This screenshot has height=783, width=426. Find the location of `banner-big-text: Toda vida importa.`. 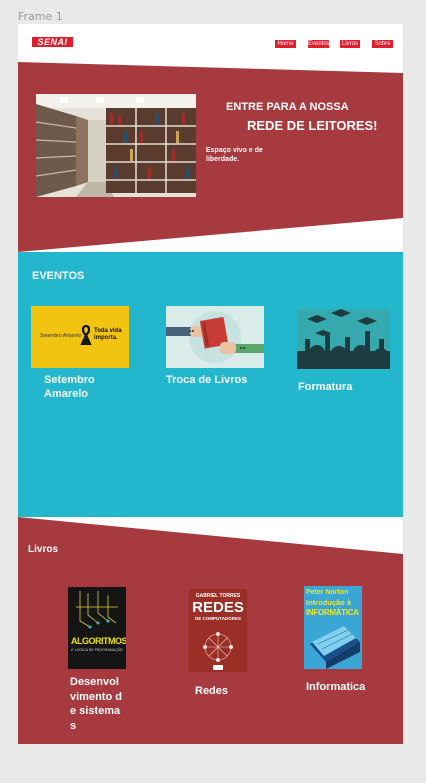

banner-big-text: Toda vida importa. is located at coordinates (108, 334).